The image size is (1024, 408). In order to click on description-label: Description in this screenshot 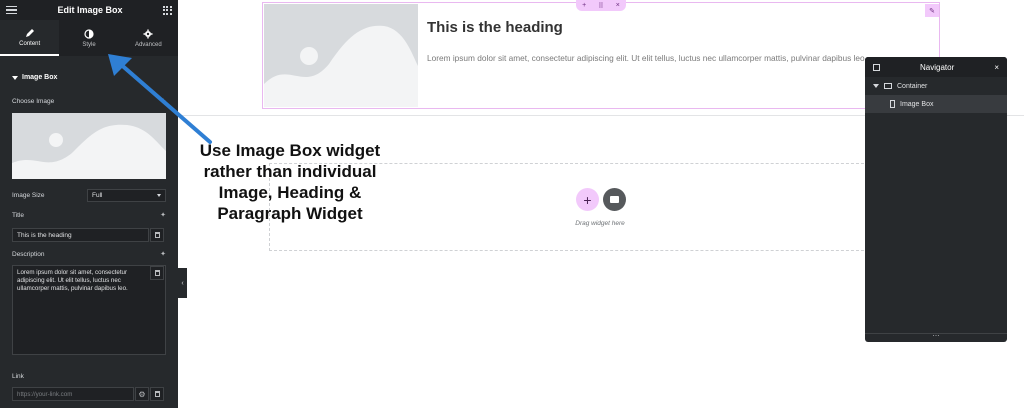, I will do `click(28, 254)`.